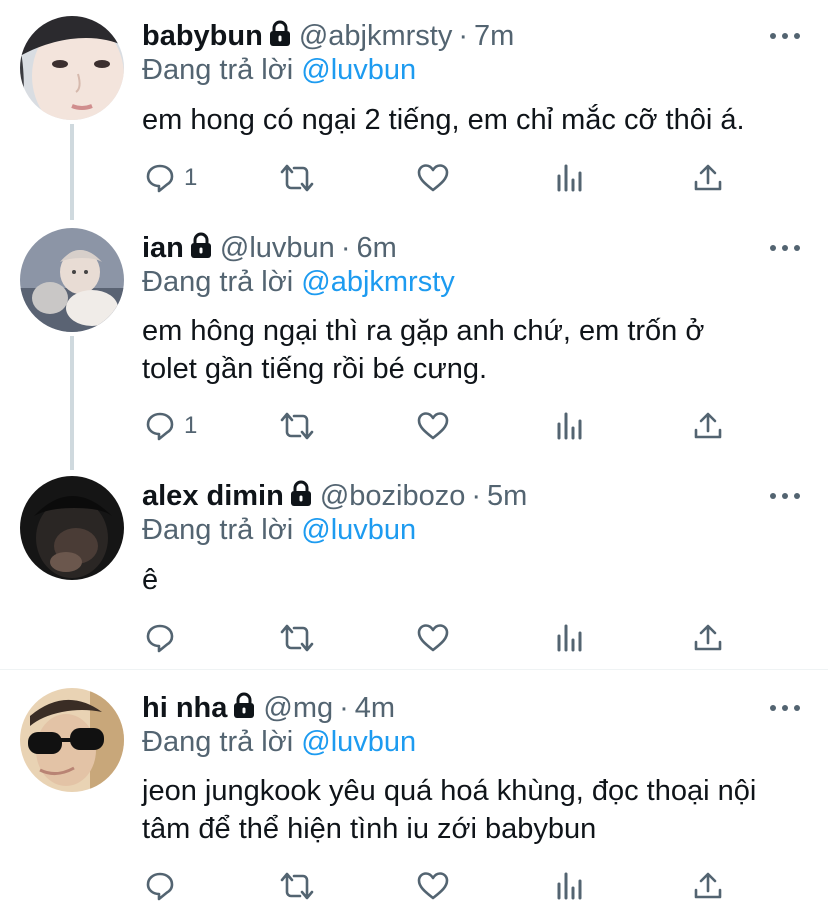 Image resolution: width=828 pixels, height=924 pixels. What do you see at coordinates (376, 248) in the screenshot?
I see `timestamp: 6m` at bounding box center [376, 248].